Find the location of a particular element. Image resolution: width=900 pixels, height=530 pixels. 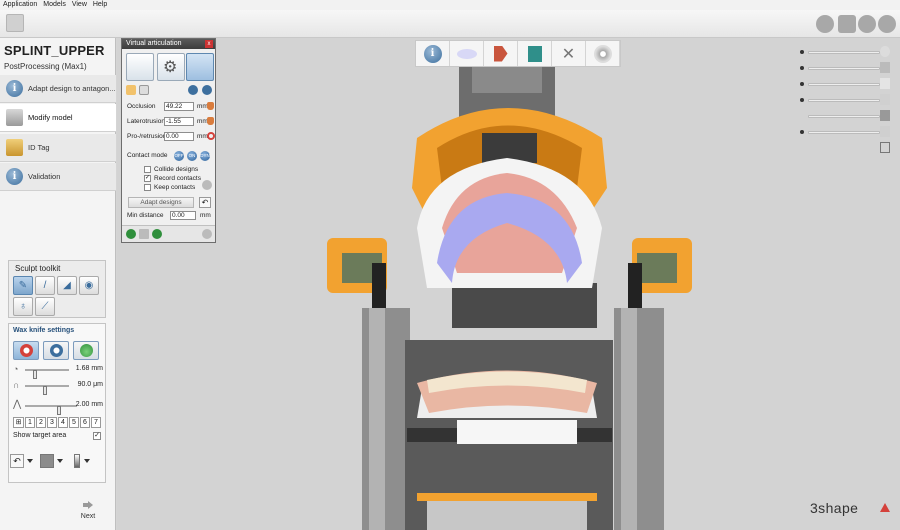

occlusion-input: 49.22 is located at coordinates (179, 106).